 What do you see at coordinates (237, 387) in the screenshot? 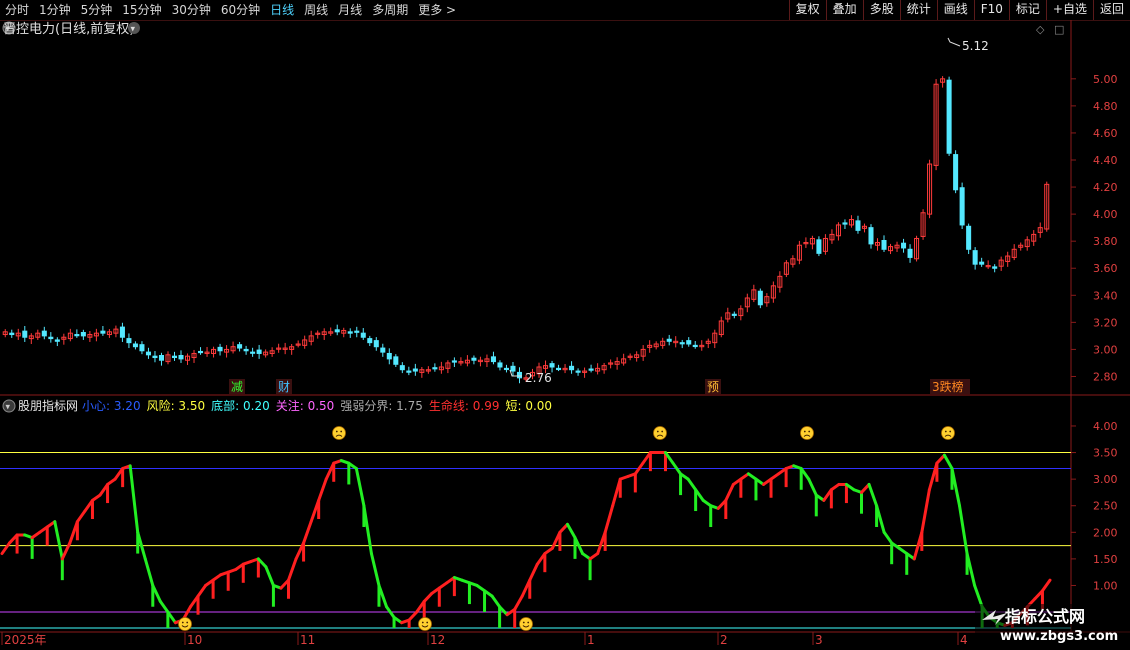
I see `event-marker: 减` at bounding box center [237, 387].